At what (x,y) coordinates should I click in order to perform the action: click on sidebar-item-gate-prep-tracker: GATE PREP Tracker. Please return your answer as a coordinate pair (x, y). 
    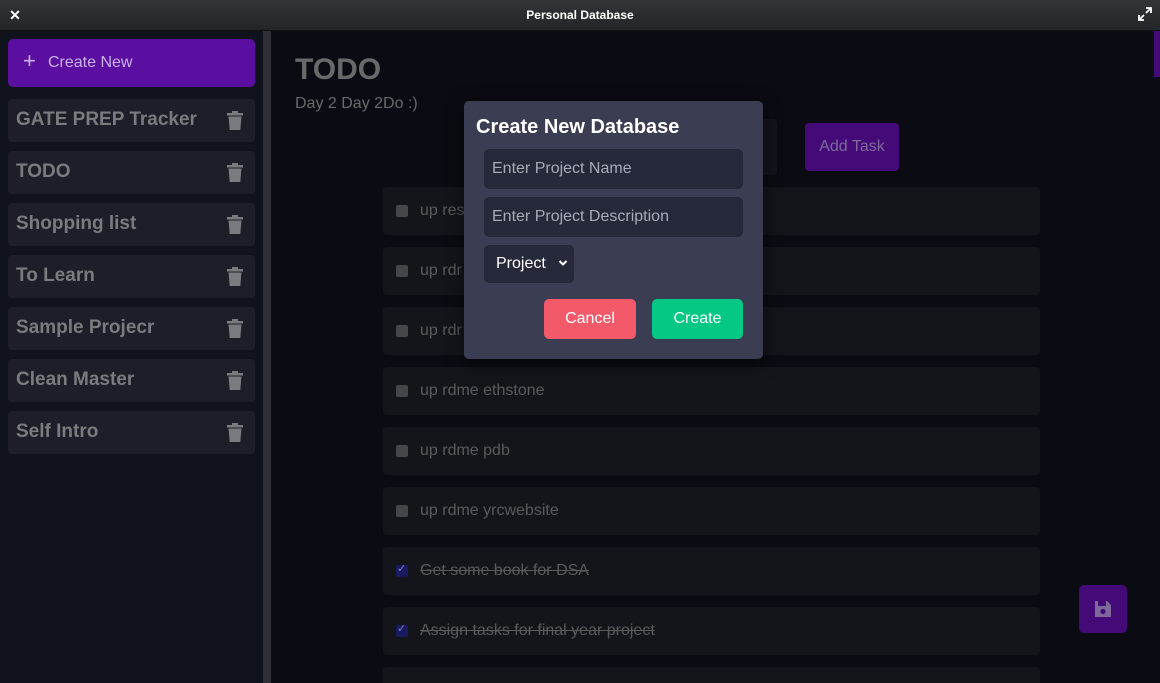
    Looking at the image, I should click on (131, 120).